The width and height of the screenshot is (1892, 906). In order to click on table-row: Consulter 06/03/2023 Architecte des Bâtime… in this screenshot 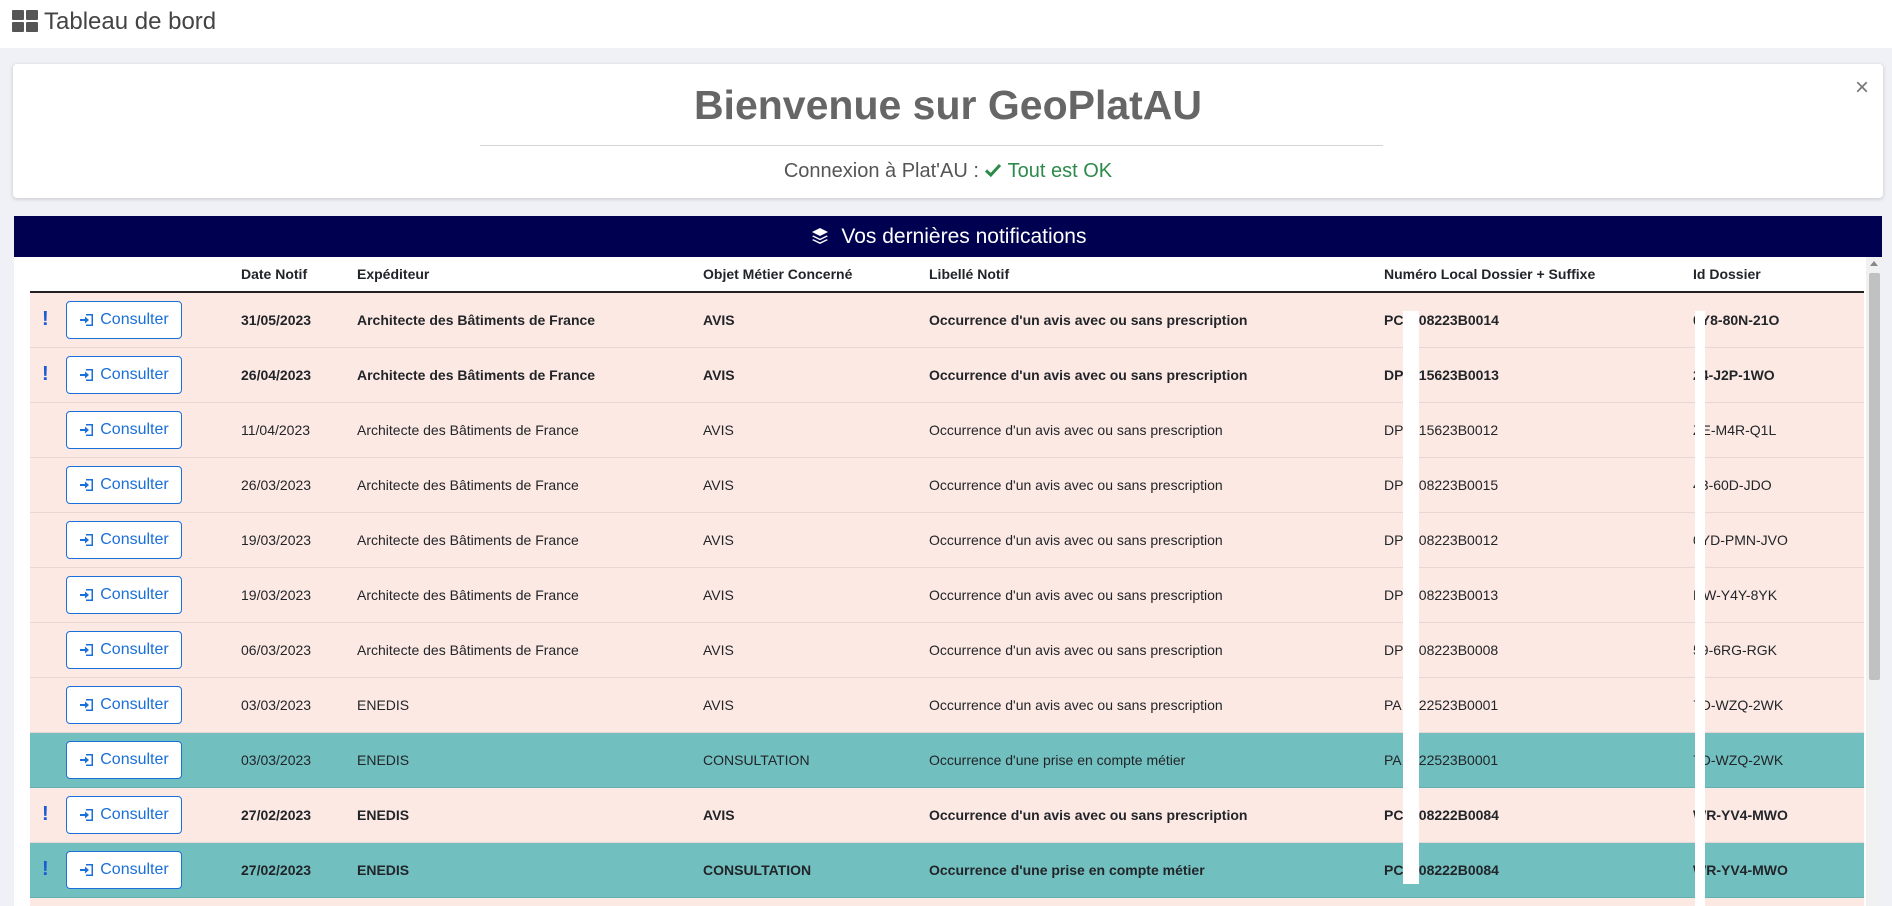, I will do `click(947, 650)`.